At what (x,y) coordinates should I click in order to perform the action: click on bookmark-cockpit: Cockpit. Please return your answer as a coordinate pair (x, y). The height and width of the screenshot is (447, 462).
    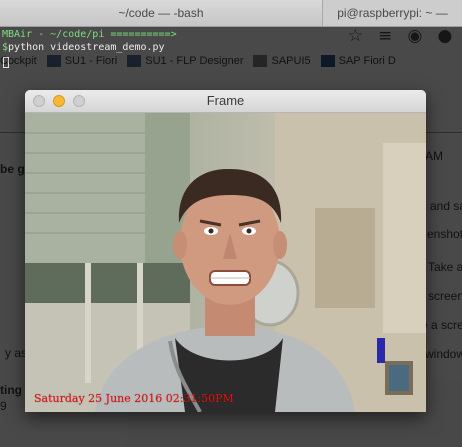
    Looking at the image, I should click on (18, 61).